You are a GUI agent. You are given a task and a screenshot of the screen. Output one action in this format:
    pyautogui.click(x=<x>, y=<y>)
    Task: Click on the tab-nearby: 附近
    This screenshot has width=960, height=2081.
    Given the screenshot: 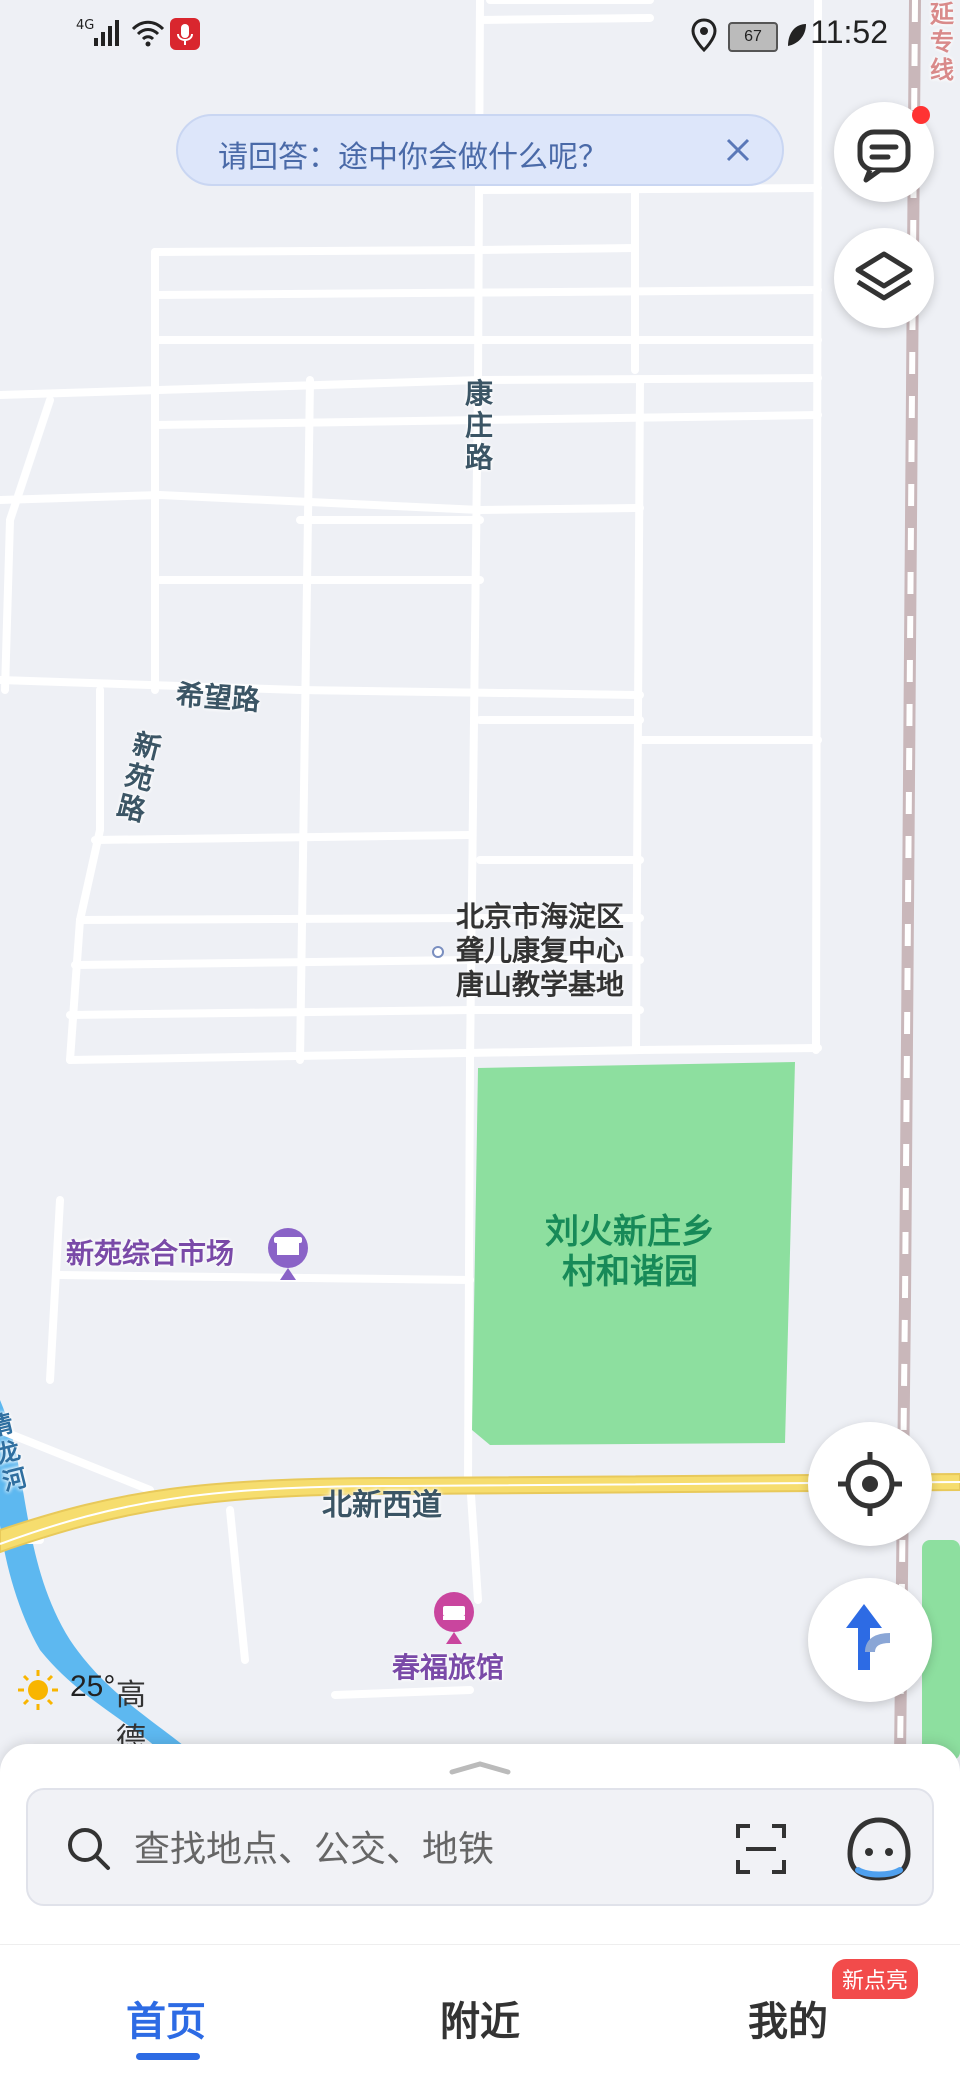 What is the action you would take?
    pyautogui.click(x=480, y=2018)
    